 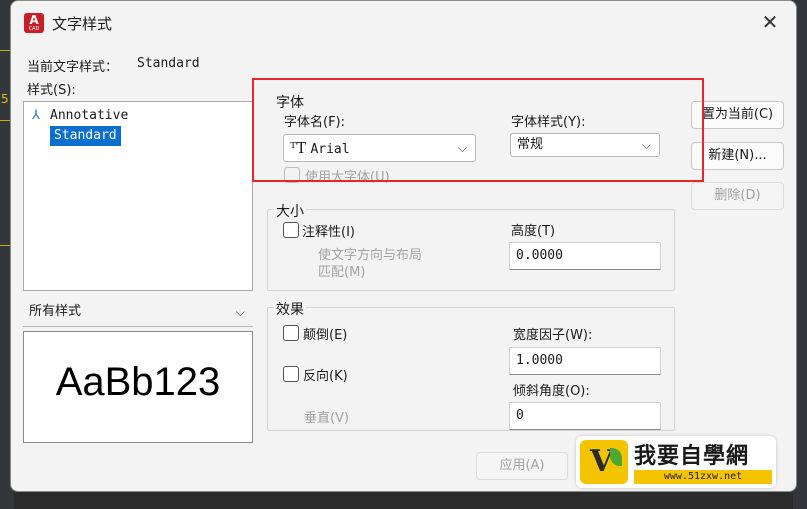 I want to click on match-orientation-label-2: 匹配(M), so click(x=342, y=272).